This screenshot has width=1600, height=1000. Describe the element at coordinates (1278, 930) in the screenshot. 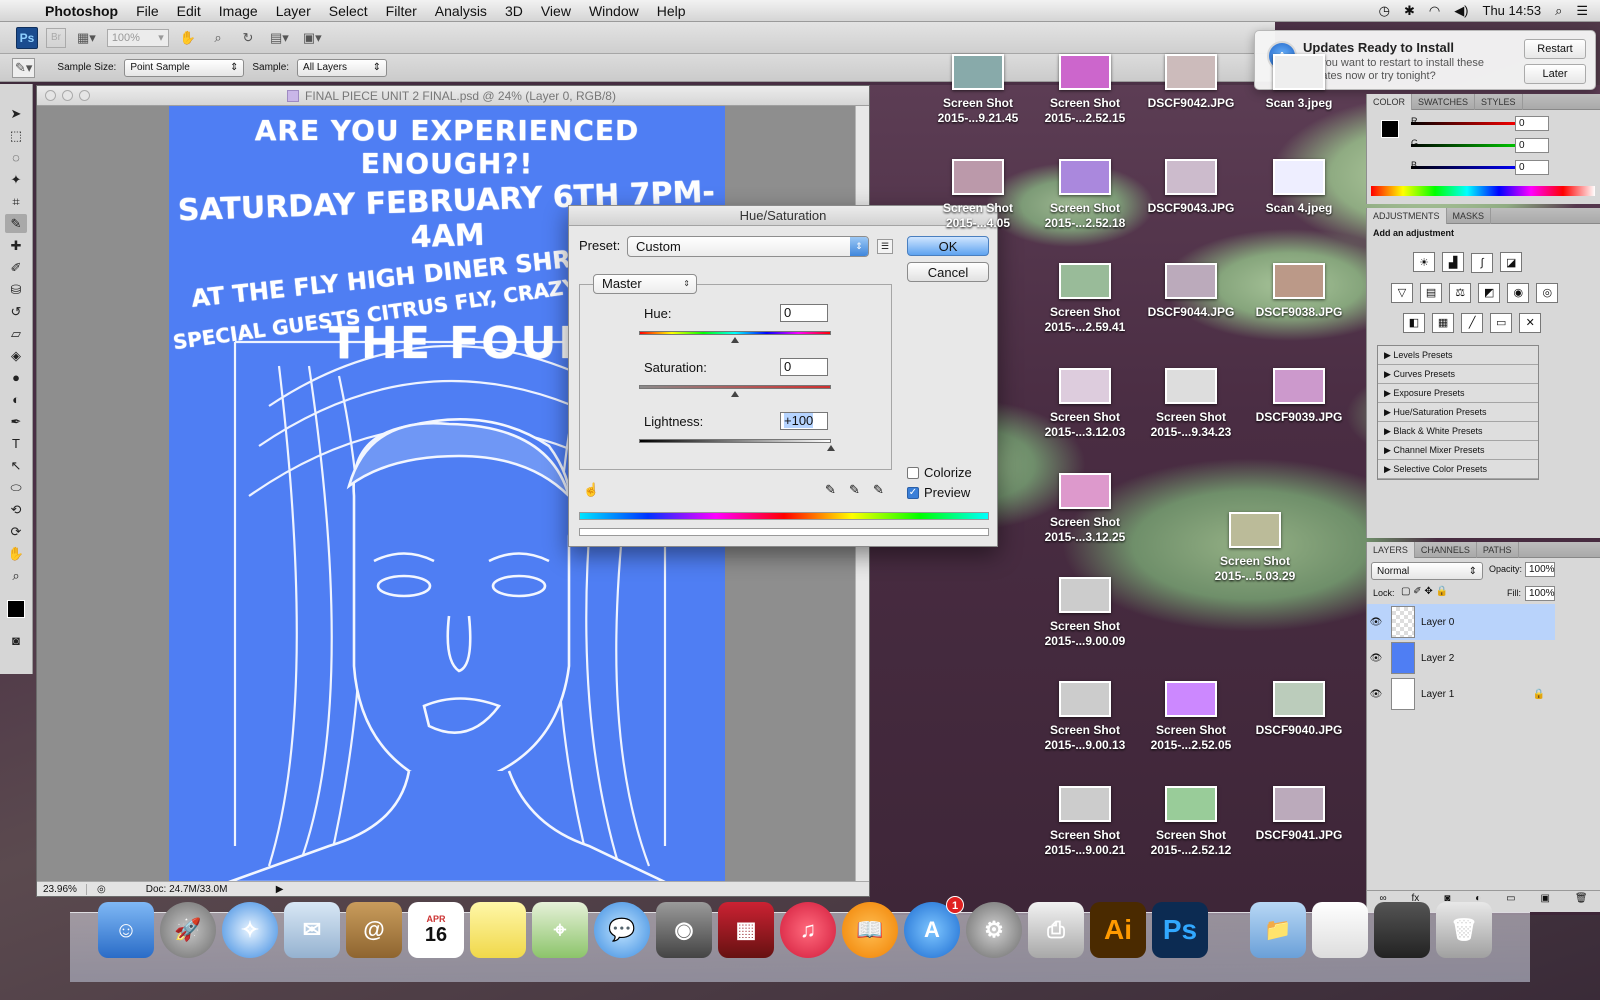

I see `documents-folder-icon: 📁` at that location.